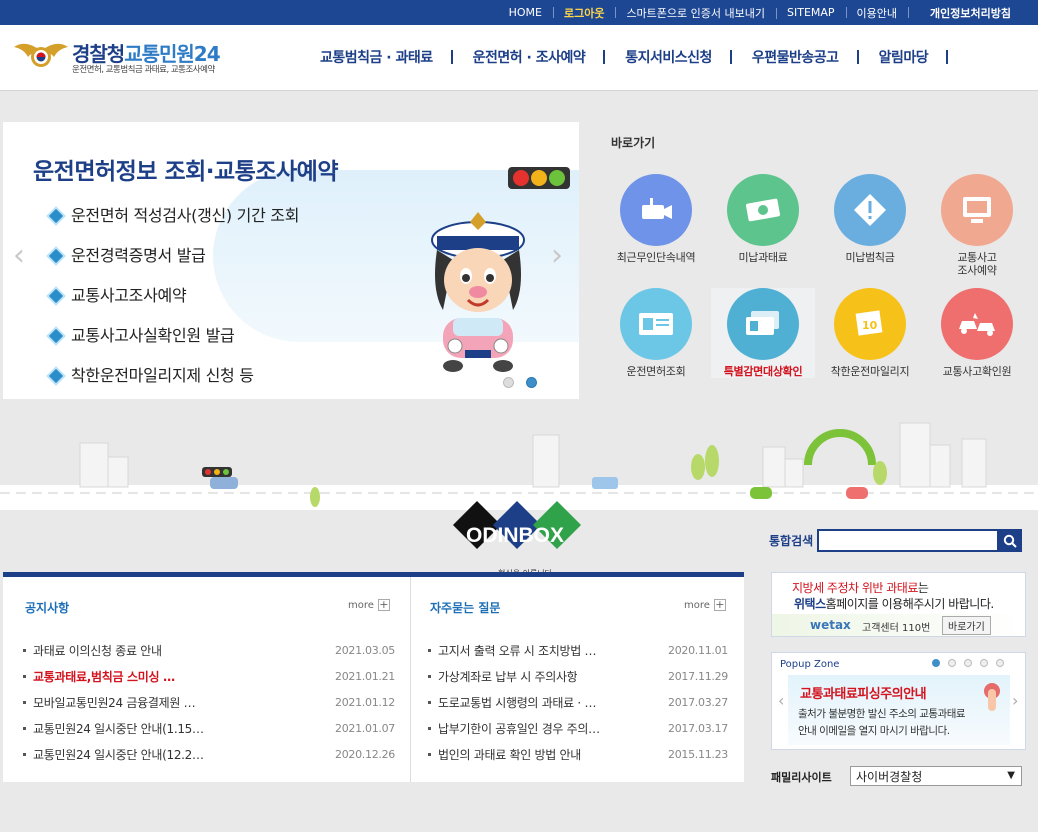 The width and height of the screenshot is (1038, 832). Describe the element at coordinates (870, 371) in the screenshot. I see `quick-label: 착한운전마일리지` at that location.